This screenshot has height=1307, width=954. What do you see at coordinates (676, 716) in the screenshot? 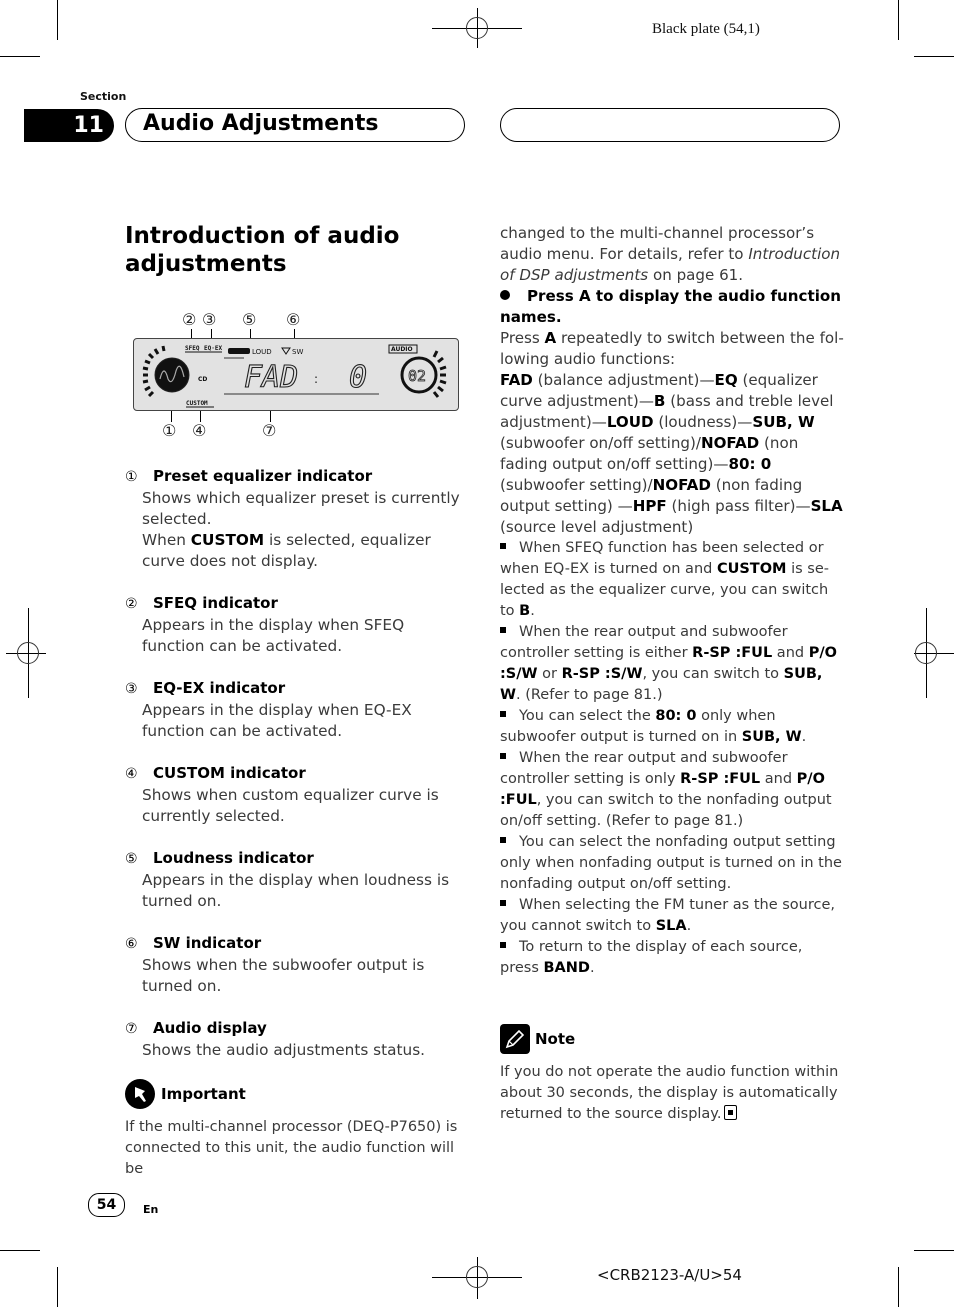
I see `bullet-keyword: 80: 0` at bounding box center [676, 716].